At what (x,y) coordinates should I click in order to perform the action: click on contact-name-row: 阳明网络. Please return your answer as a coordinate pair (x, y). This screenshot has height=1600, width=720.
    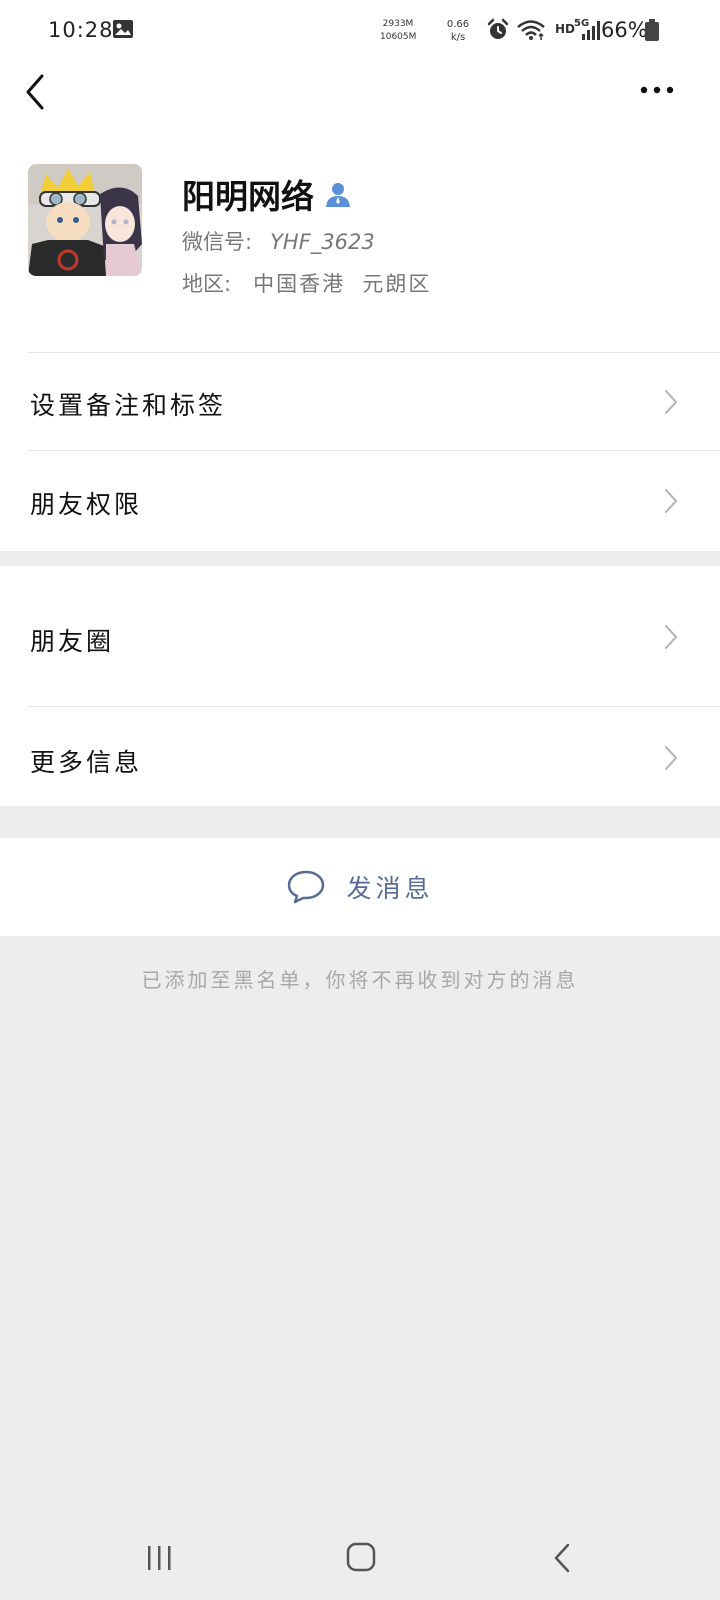
    Looking at the image, I should click on (267, 194).